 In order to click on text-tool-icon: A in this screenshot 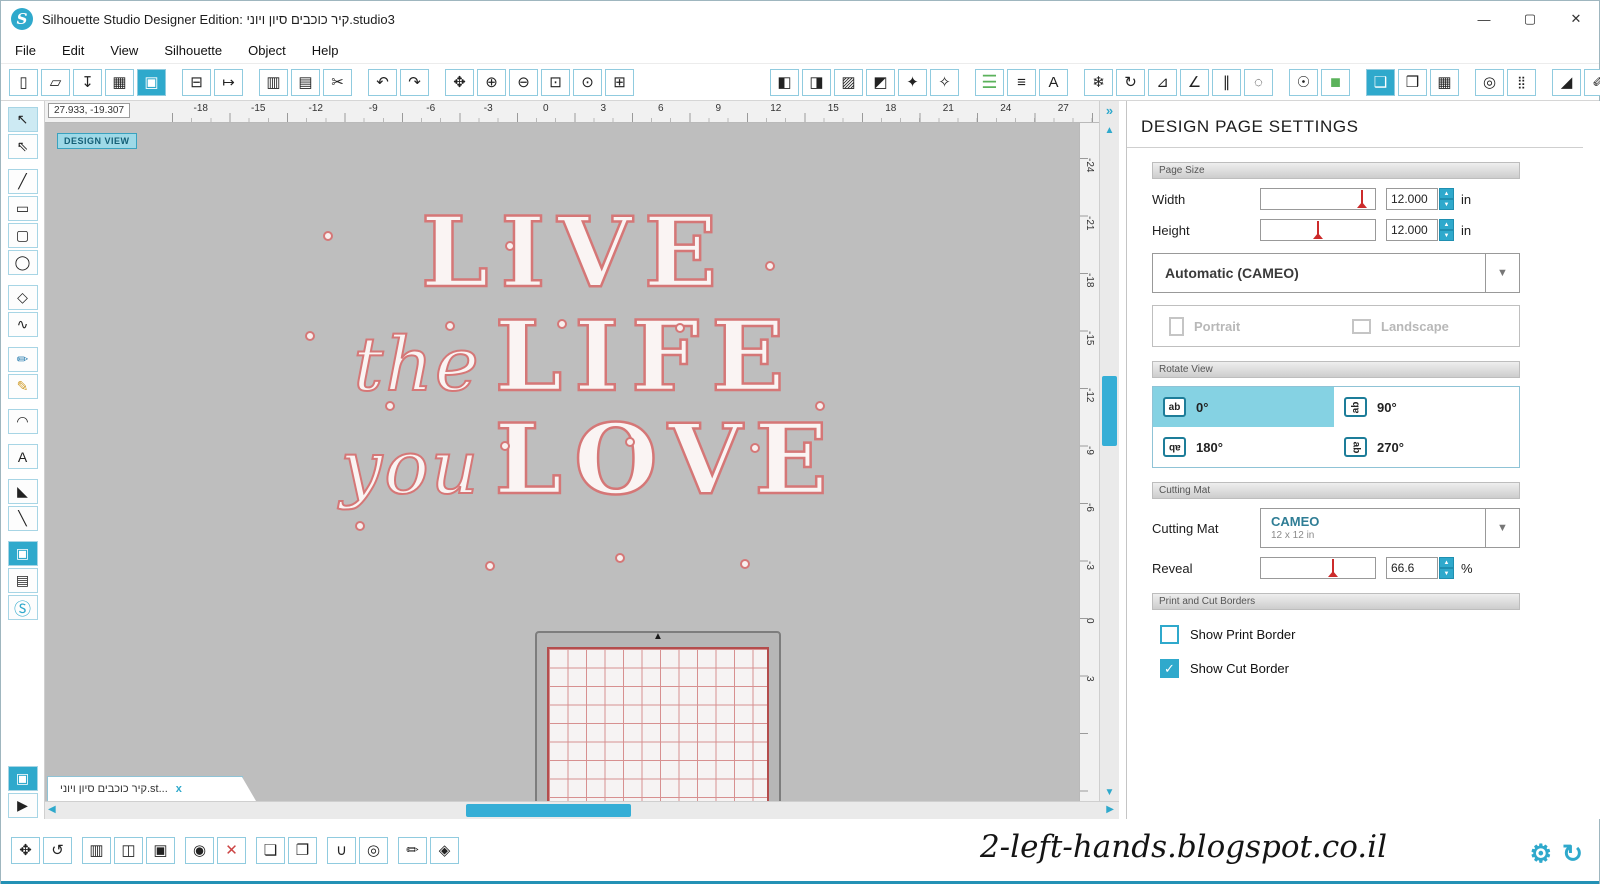, I will do `click(22, 456)`.